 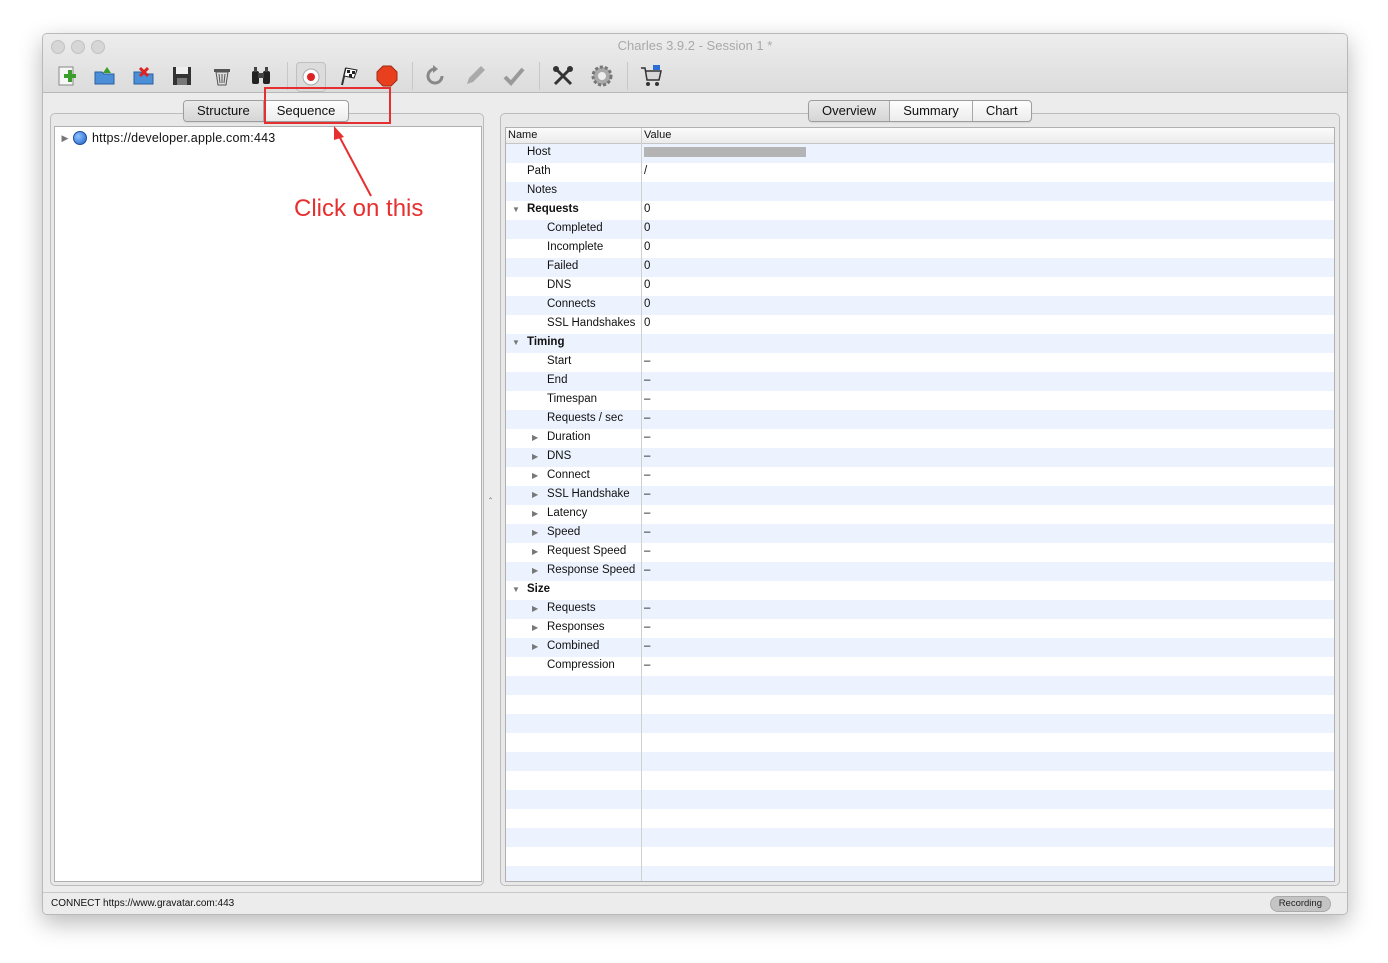 What do you see at coordinates (359, 208) in the screenshot?
I see `annotation-text: Click on this` at bounding box center [359, 208].